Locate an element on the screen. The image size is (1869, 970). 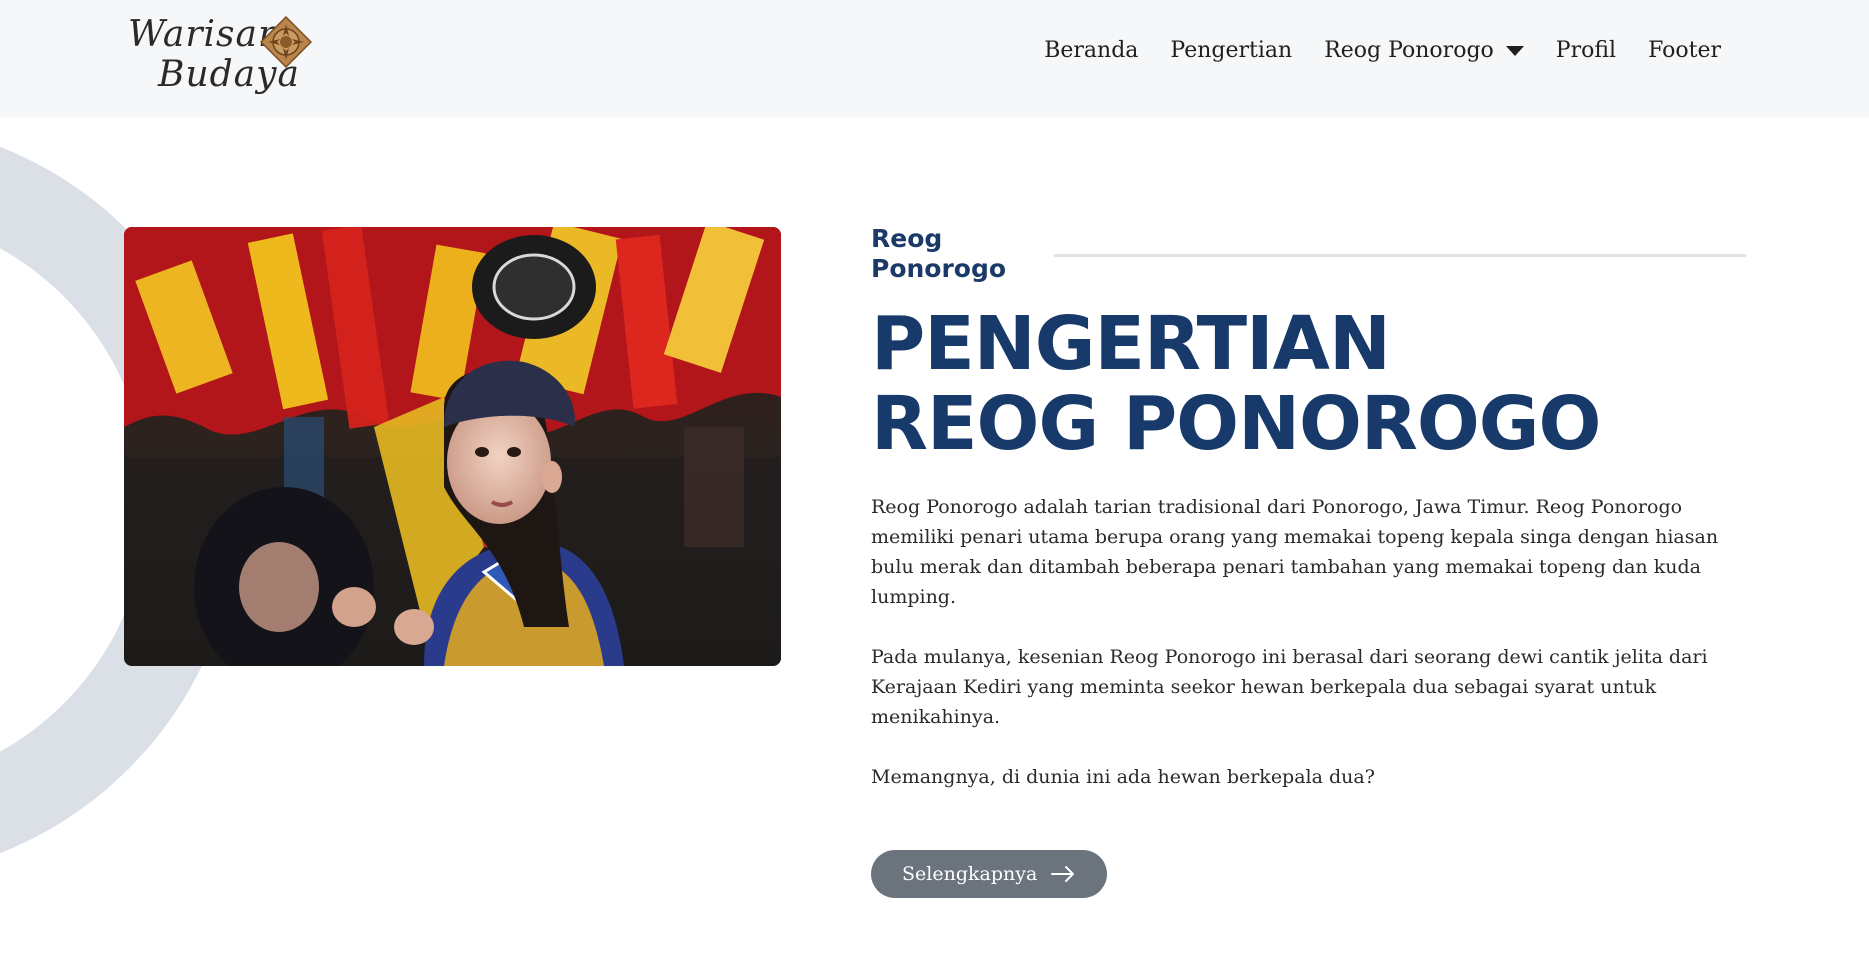
nav-item-beranda: Beranda is located at coordinates (1091, 50).